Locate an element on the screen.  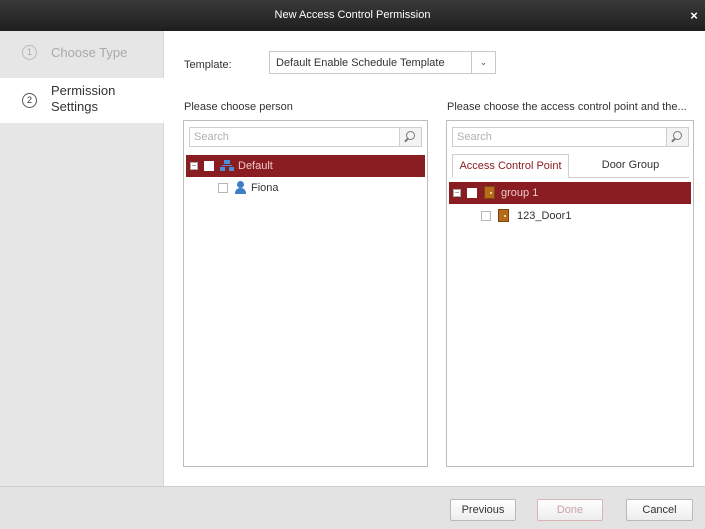
step-label-permission-settings: Permission Settings is located at coordinates (83, 99).